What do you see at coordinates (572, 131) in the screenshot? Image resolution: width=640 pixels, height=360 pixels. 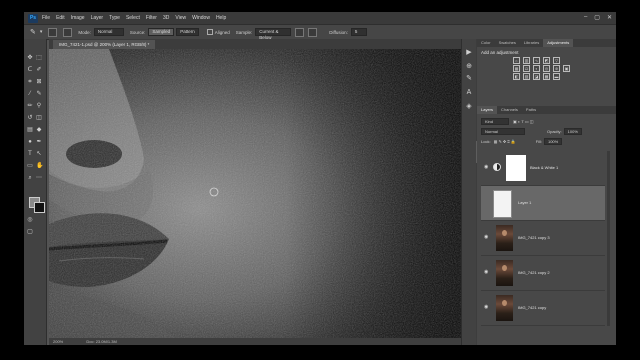 I see `opacity-field: 100%` at bounding box center [572, 131].